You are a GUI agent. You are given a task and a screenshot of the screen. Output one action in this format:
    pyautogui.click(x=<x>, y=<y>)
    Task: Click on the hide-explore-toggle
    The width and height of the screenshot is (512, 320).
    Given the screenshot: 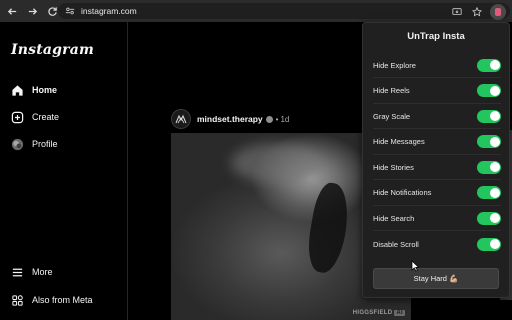 What is the action you would take?
    pyautogui.click(x=489, y=65)
    